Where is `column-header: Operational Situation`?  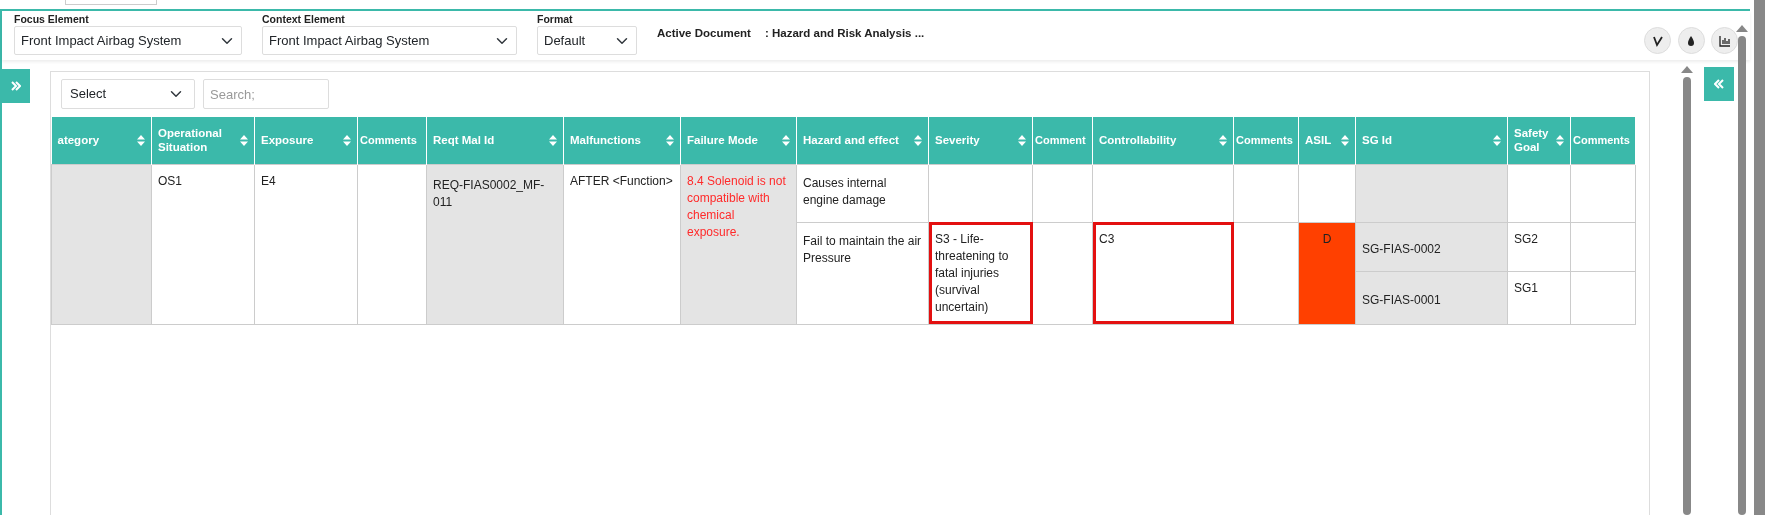
column-header: Operational Situation is located at coordinates (203, 140).